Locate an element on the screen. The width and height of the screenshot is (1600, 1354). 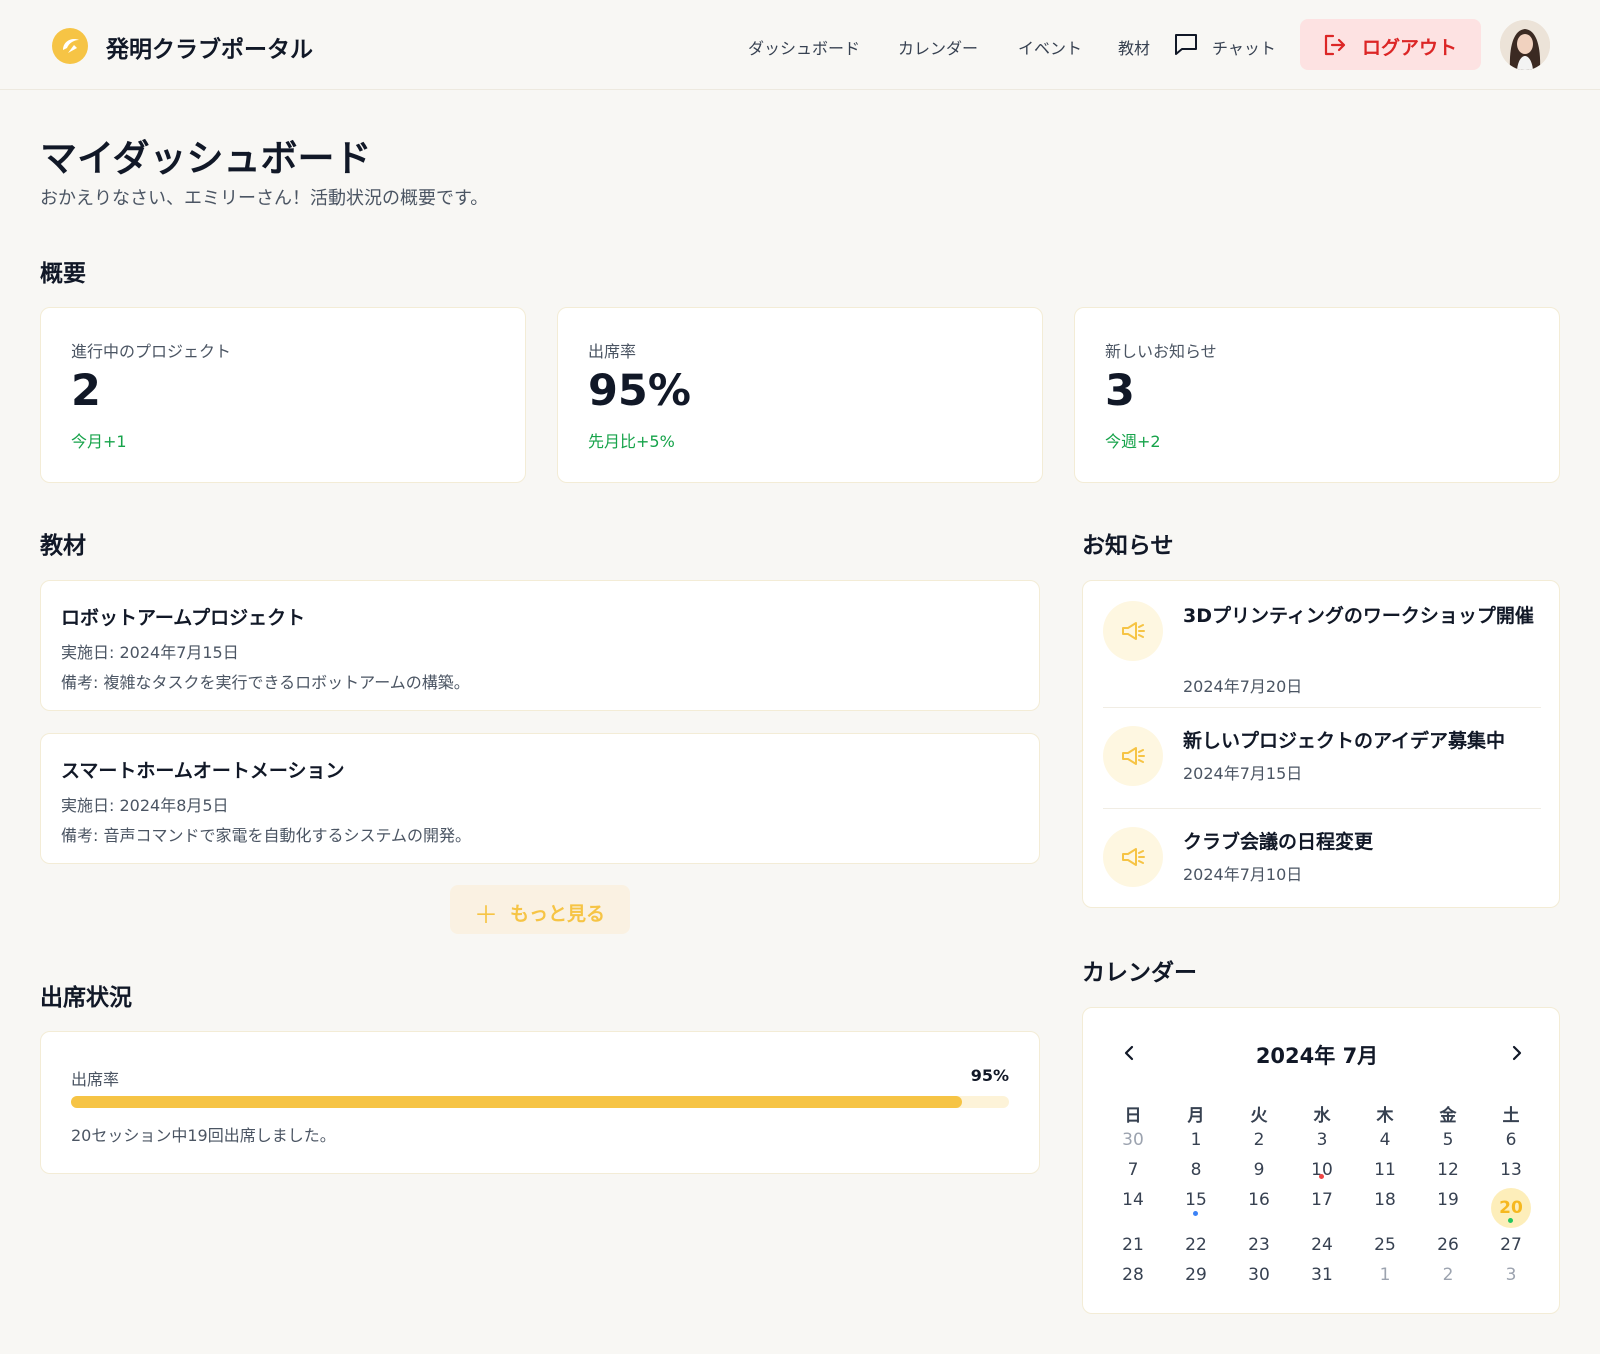
attendance-card: 出席率 95% 20セッション中19回出席しました。 is located at coordinates (540, 1102).